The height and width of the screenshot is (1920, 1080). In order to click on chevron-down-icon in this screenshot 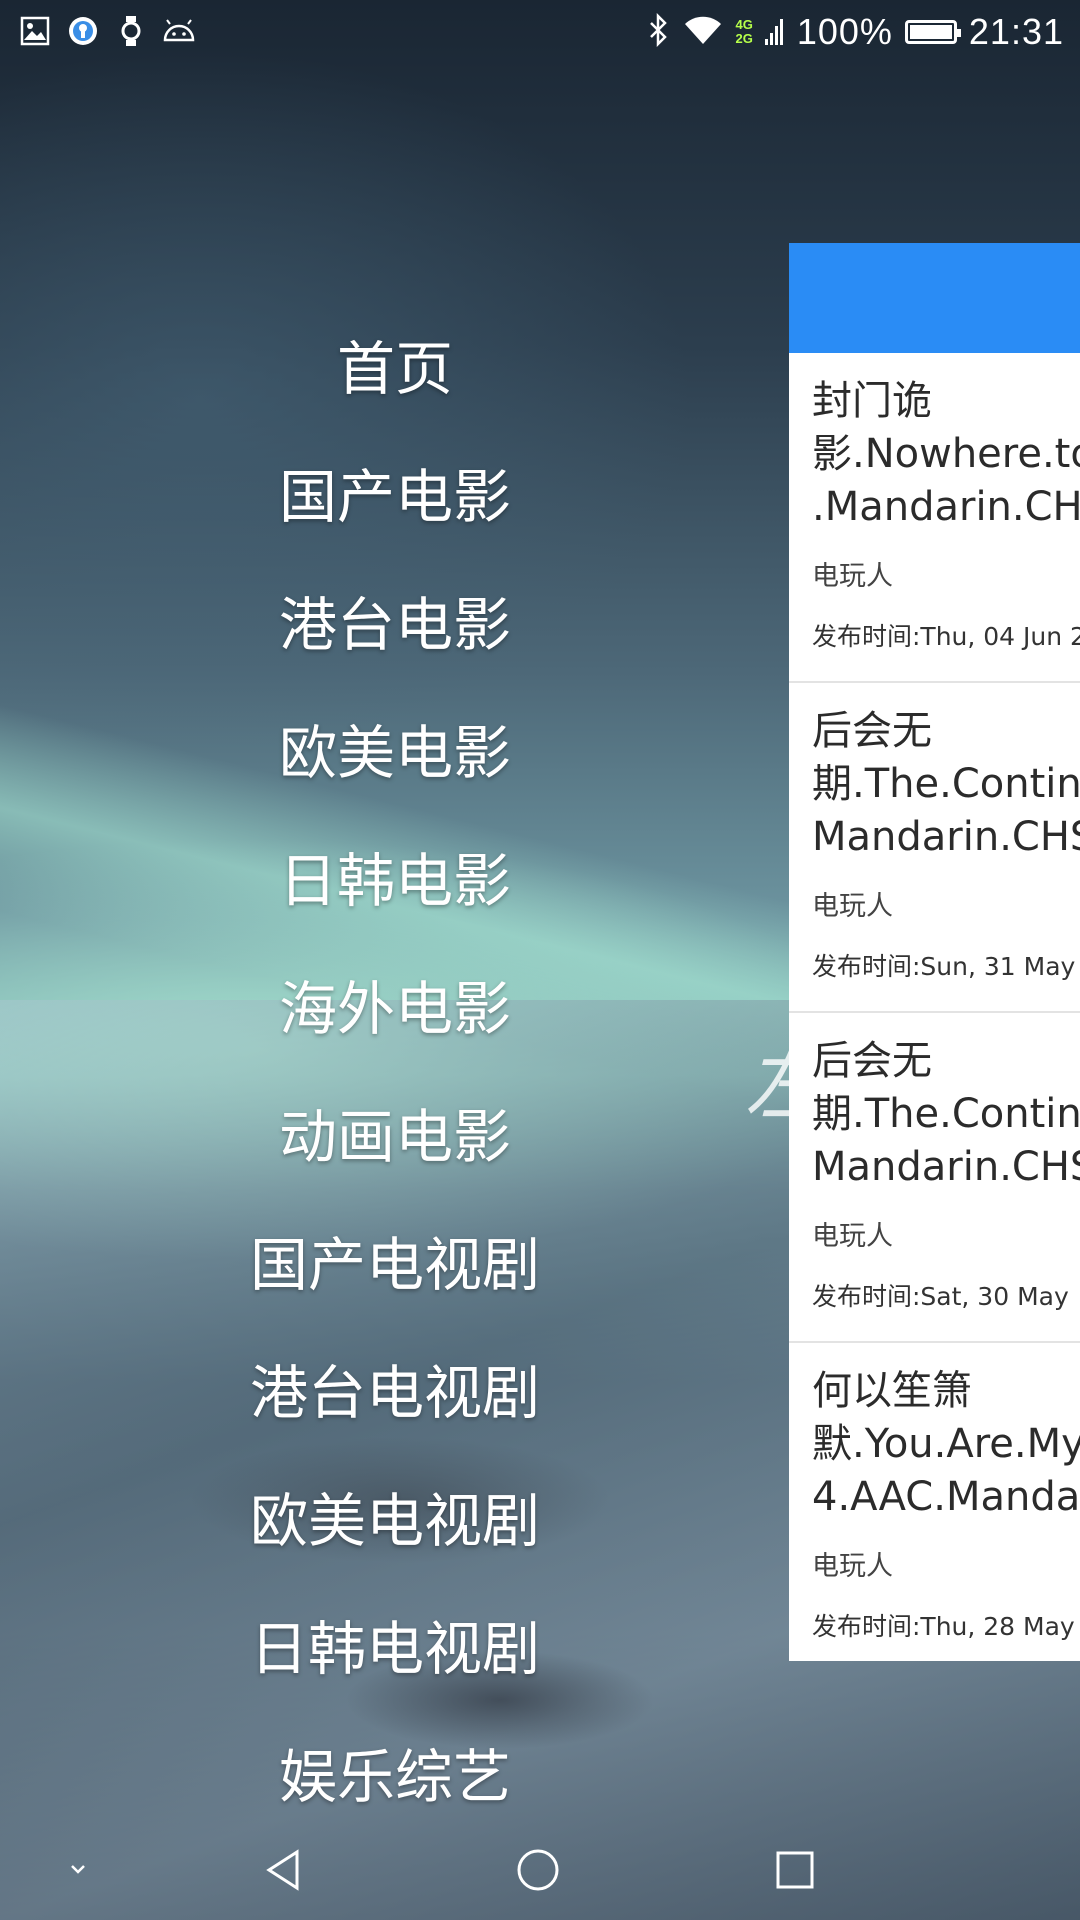, I will do `click(78, 1870)`.